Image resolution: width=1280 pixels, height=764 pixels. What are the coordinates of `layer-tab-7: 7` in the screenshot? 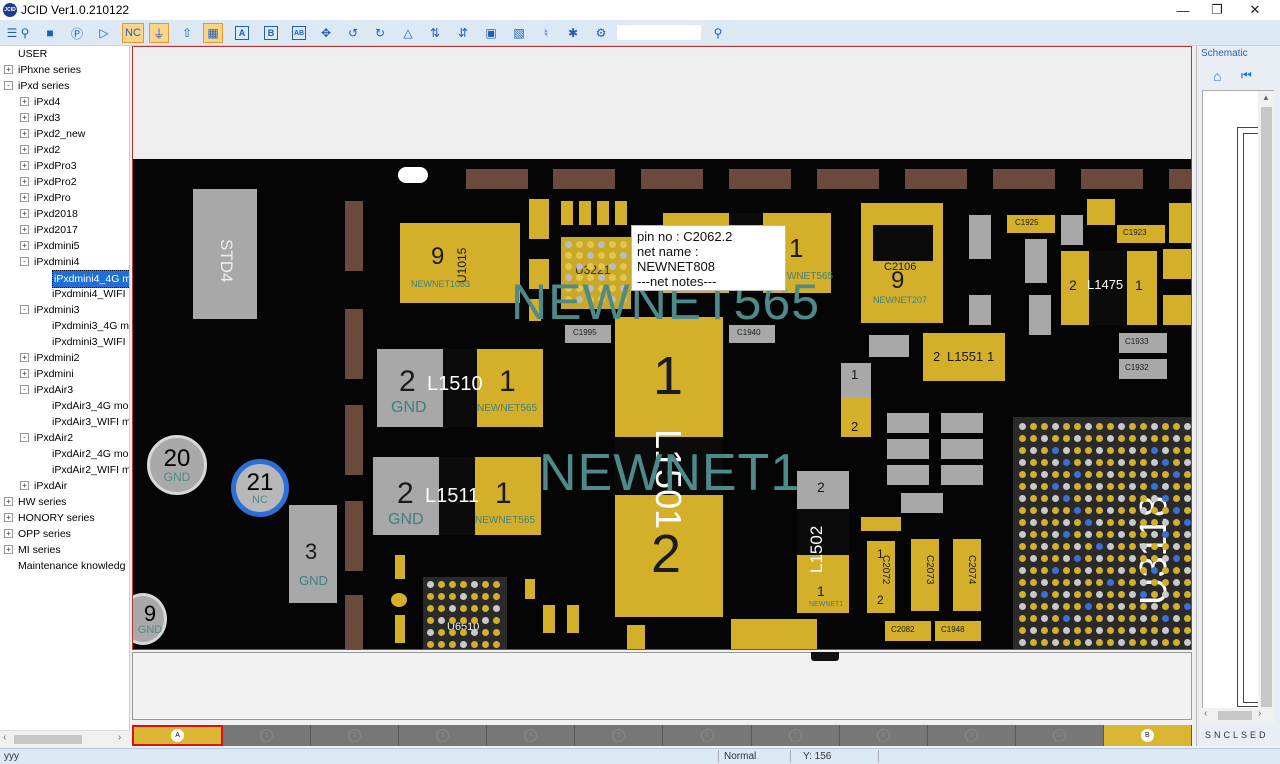 It's located at (796, 735).